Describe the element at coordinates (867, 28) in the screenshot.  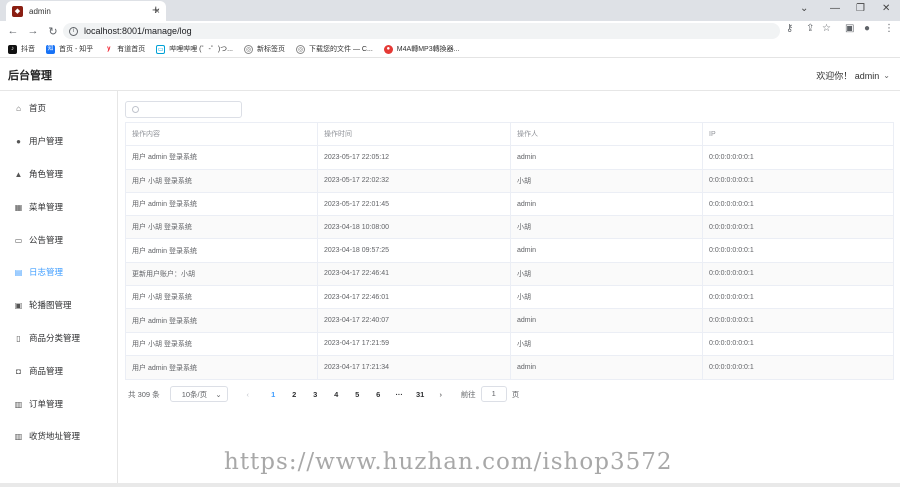
I see `profile-icon: ●` at that location.